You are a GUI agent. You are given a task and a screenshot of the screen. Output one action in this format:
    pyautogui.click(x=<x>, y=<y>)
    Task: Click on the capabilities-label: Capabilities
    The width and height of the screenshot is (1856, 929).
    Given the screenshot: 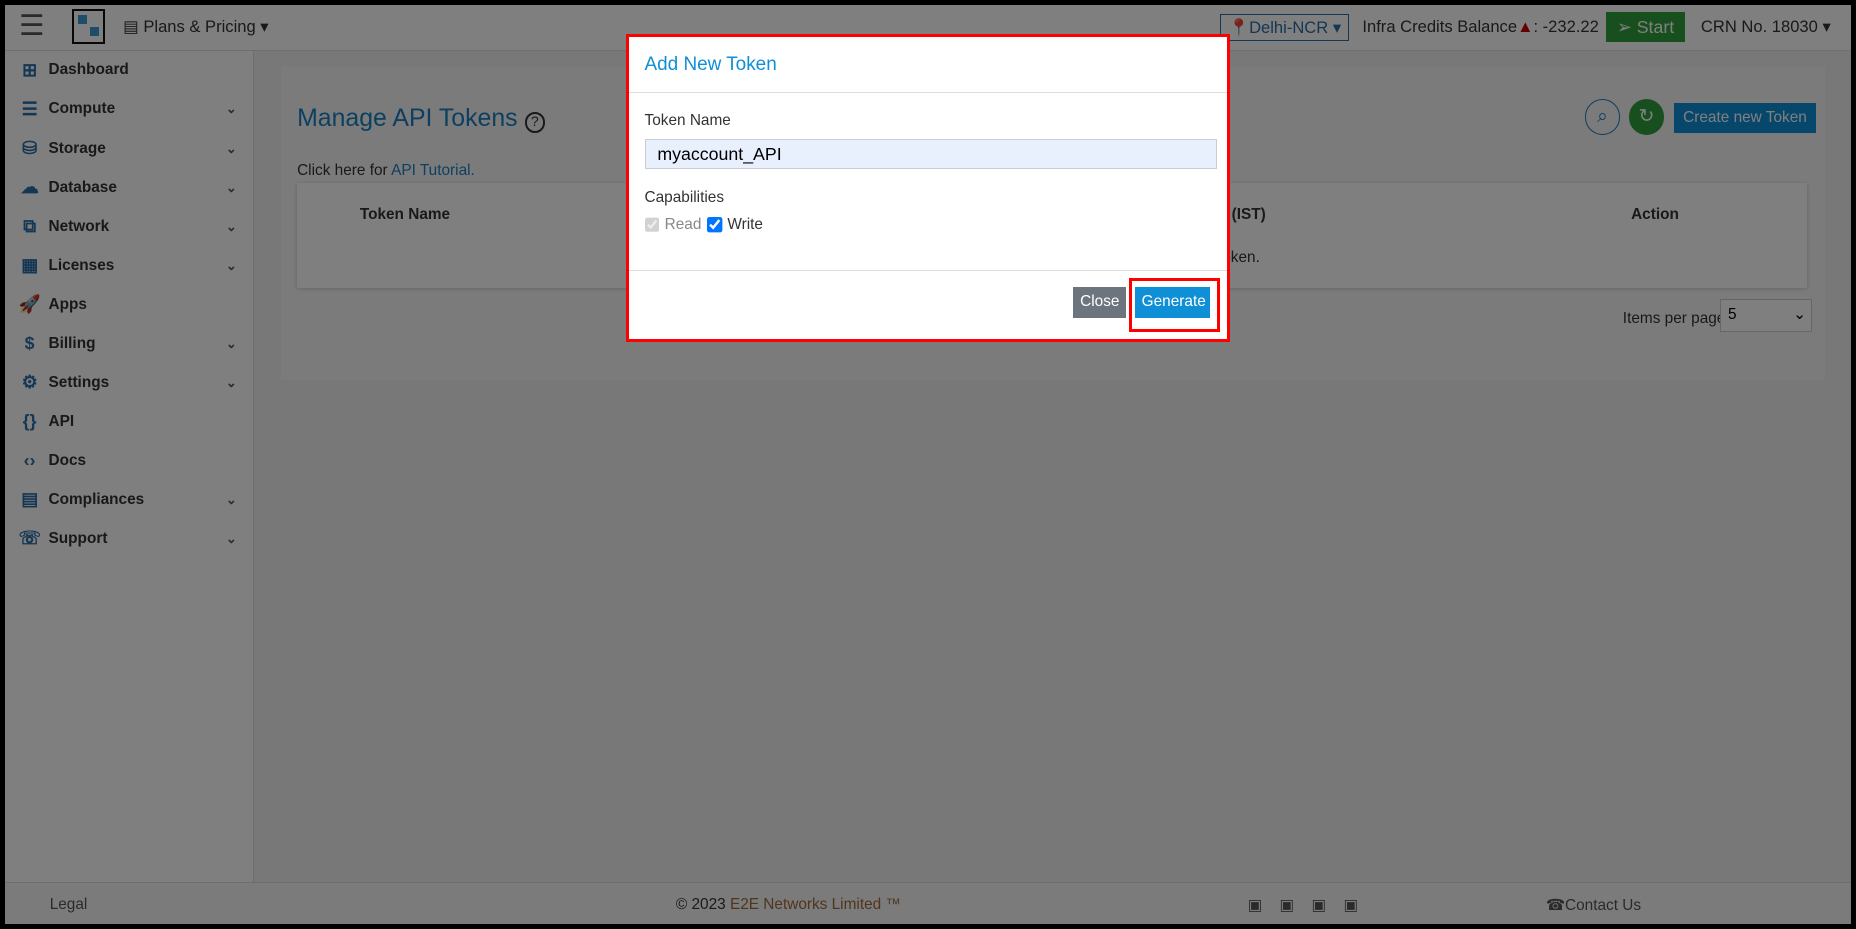 What is the action you would take?
    pyautogui.click(x=684, y=197)
    